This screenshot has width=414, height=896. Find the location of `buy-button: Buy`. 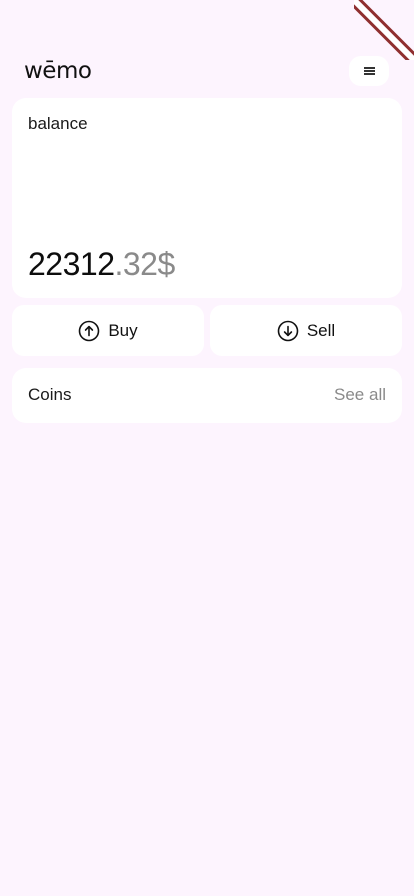

buy-button: Buy is located at coordinates (108, 330).